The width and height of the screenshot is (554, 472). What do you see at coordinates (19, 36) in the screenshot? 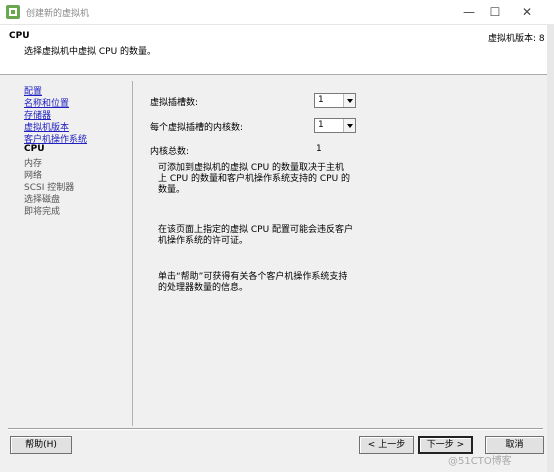
I see `page-title: CPU` at bounding box center [19, 36].